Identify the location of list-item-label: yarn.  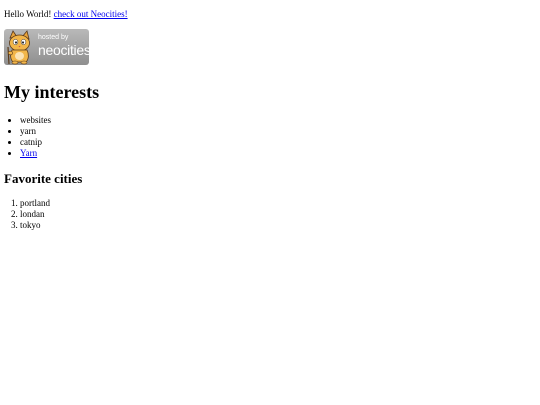
(28, 131).